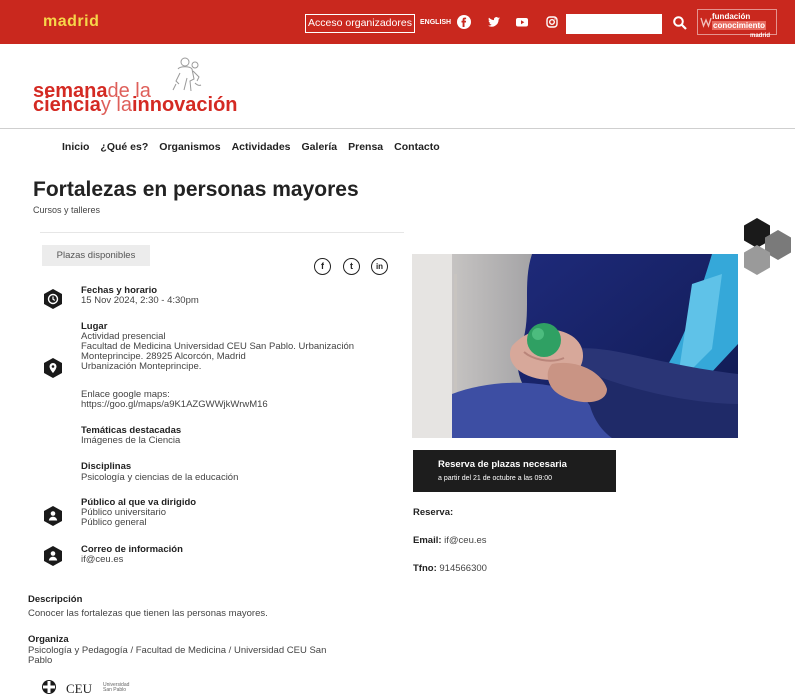 Image resolution: width=795 pixels, height=695 pixels. What do you see at coordinates (53, 556) in the screenshot?
I see `contact-icon` at bounding box center [53, 556].